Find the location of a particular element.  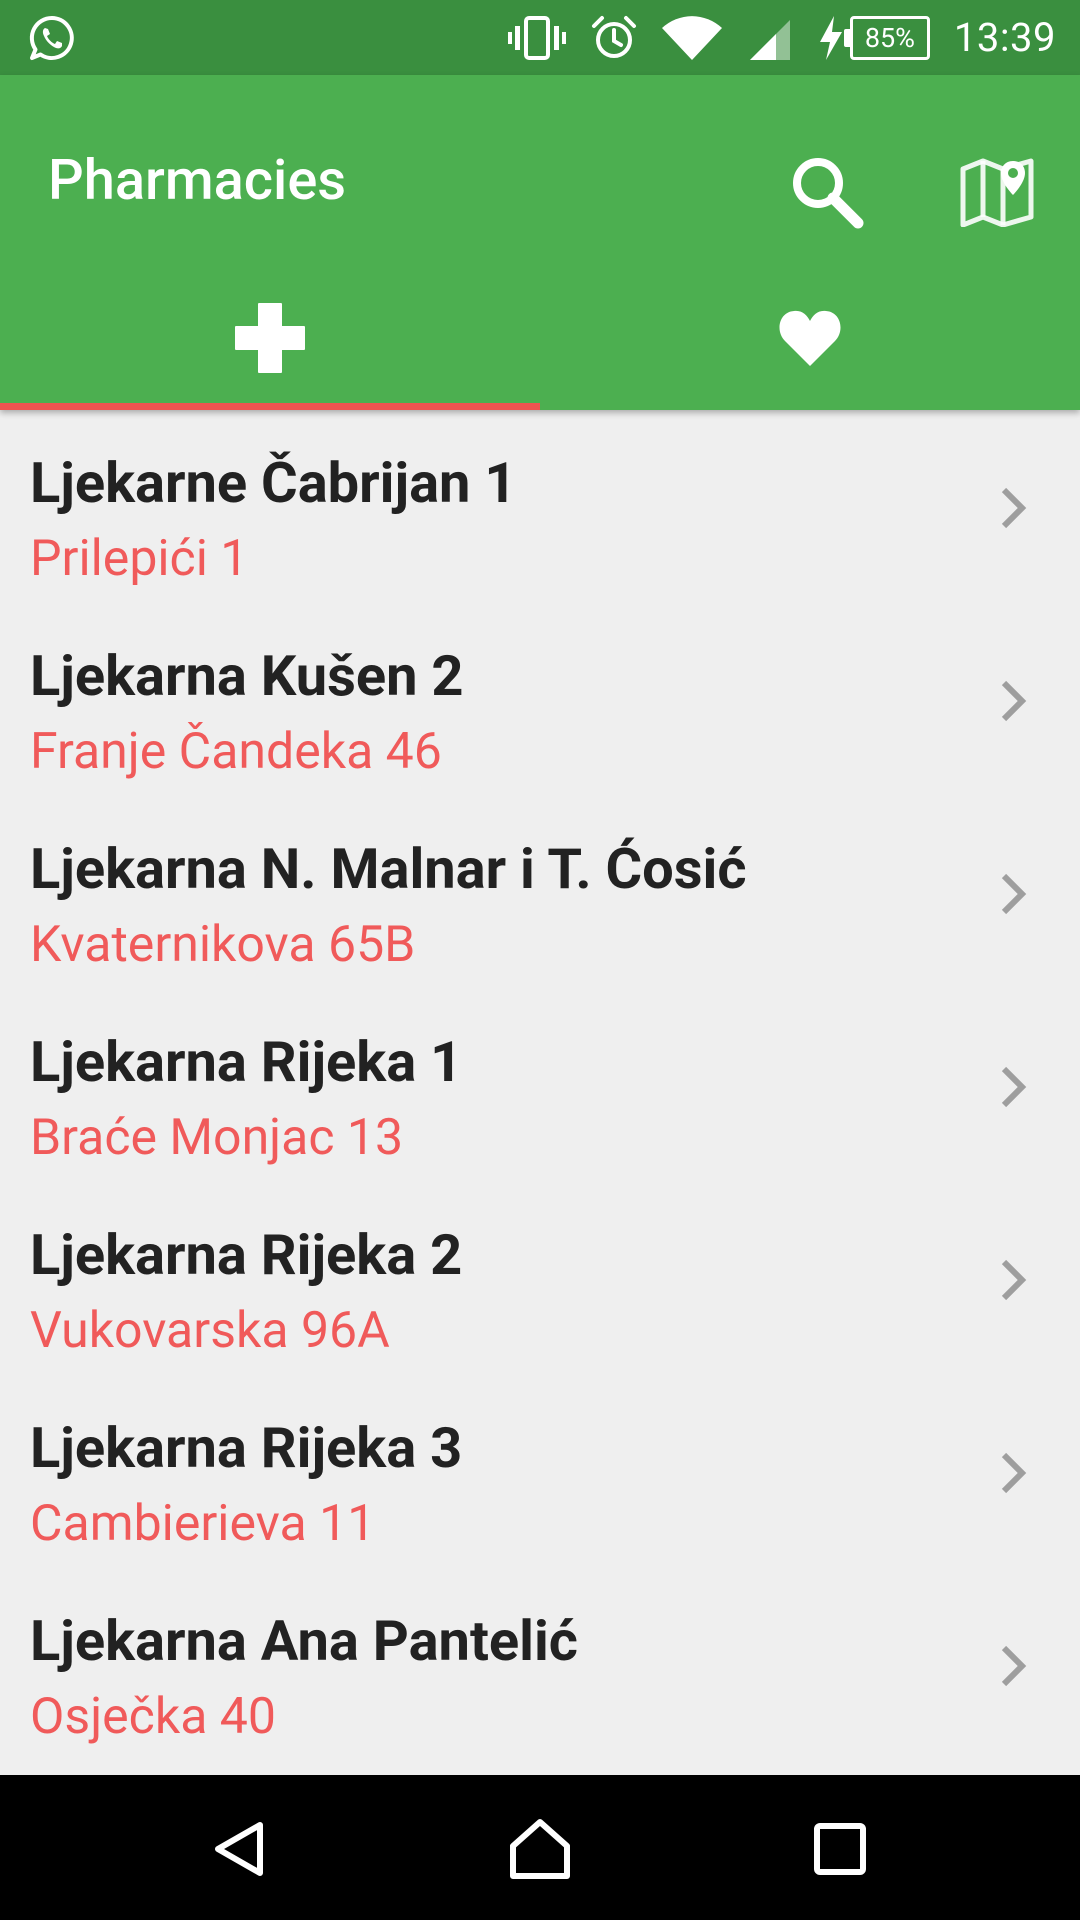

recents-icon is located at coordinates (840, 1849).